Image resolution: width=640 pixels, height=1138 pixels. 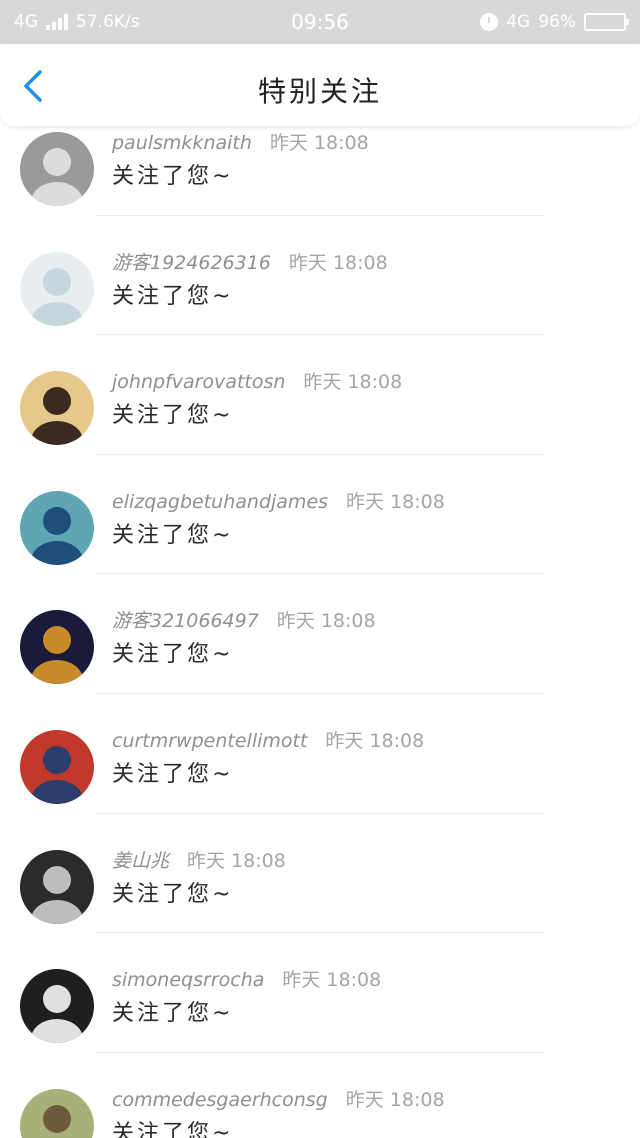 I want to click on username: commedesgaerhconsg, so click(x=220, y=1100).